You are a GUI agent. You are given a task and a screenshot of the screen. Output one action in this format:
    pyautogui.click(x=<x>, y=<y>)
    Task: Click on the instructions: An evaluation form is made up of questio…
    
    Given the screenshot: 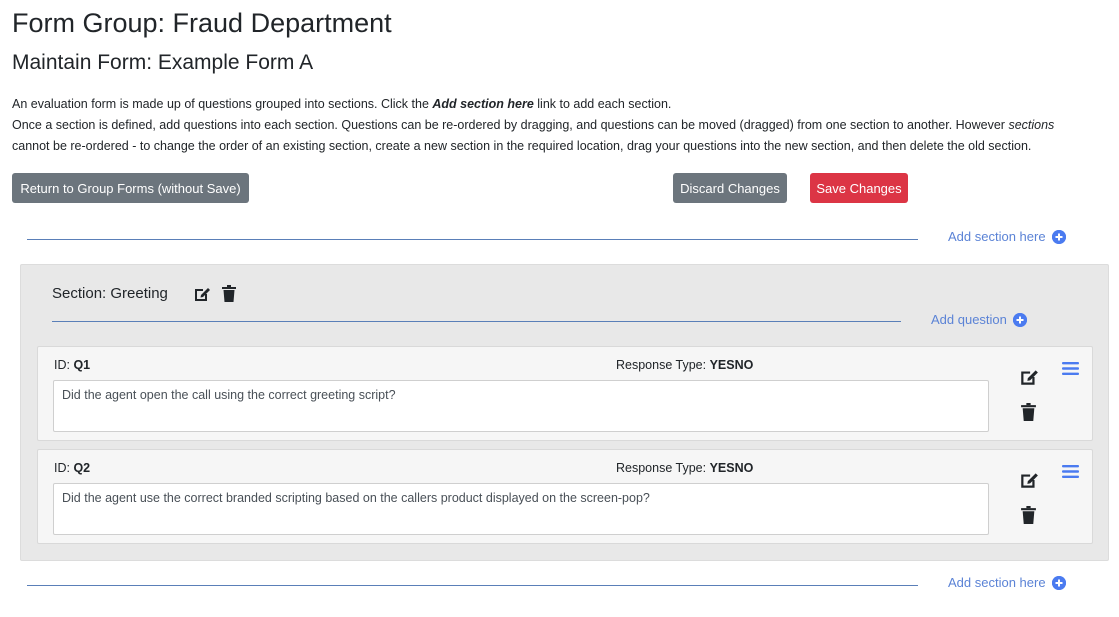 What is the action you would take?
    pyautogui.click(x=562, y=125)
    